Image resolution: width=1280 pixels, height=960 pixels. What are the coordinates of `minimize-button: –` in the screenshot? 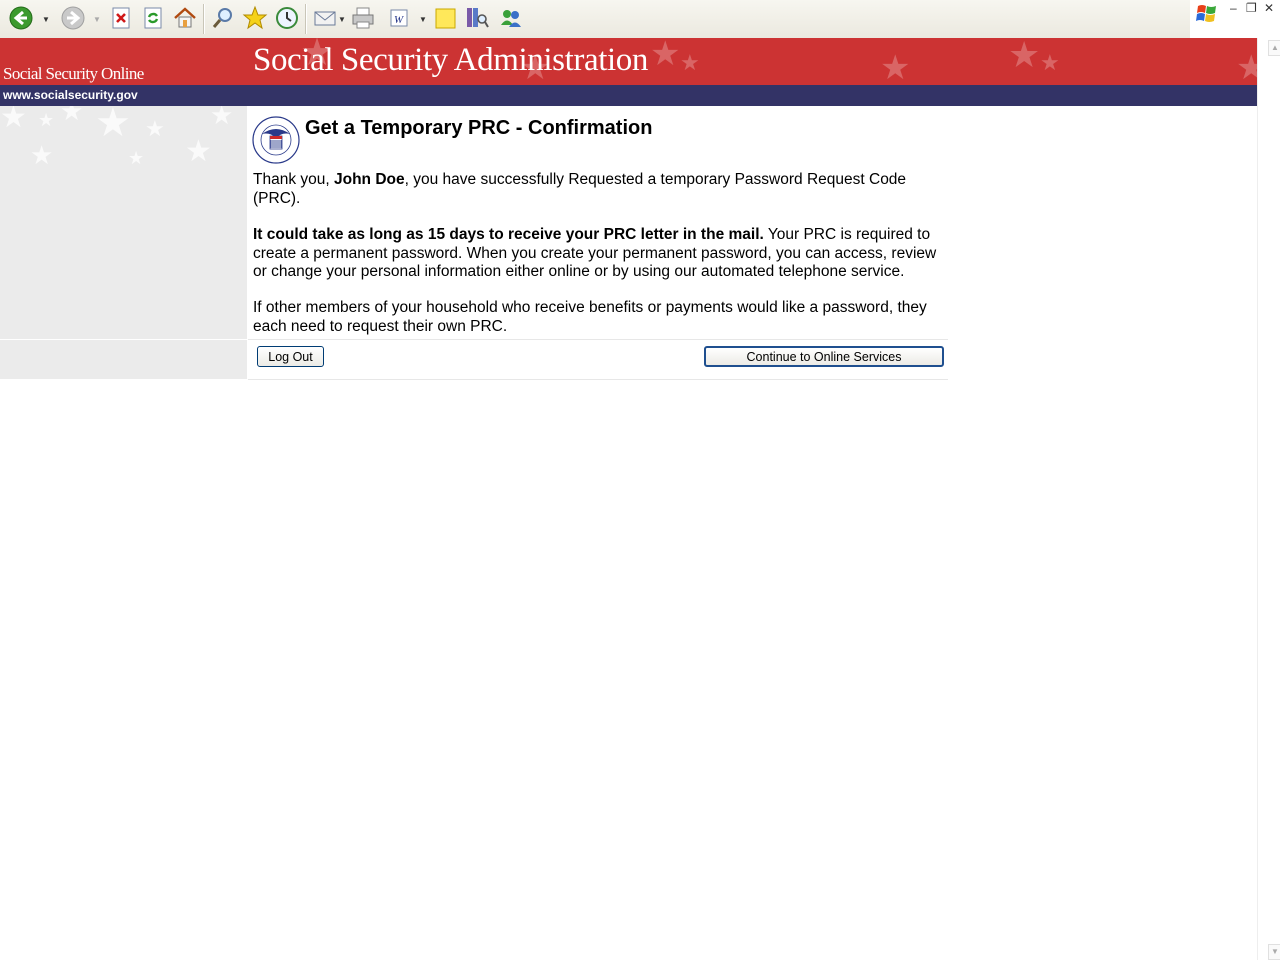 It's located at (1233, 8).